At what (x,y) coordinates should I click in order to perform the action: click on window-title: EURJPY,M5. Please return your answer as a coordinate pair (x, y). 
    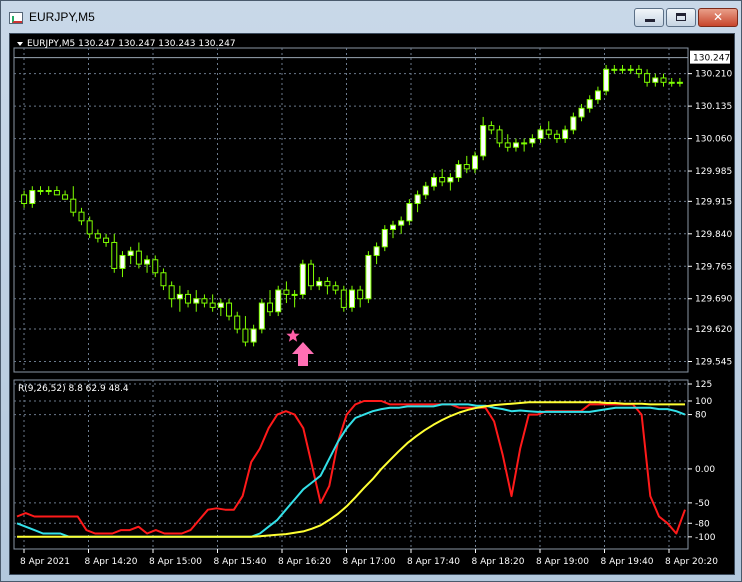
    Looking at the image, I should click on (62, 17).